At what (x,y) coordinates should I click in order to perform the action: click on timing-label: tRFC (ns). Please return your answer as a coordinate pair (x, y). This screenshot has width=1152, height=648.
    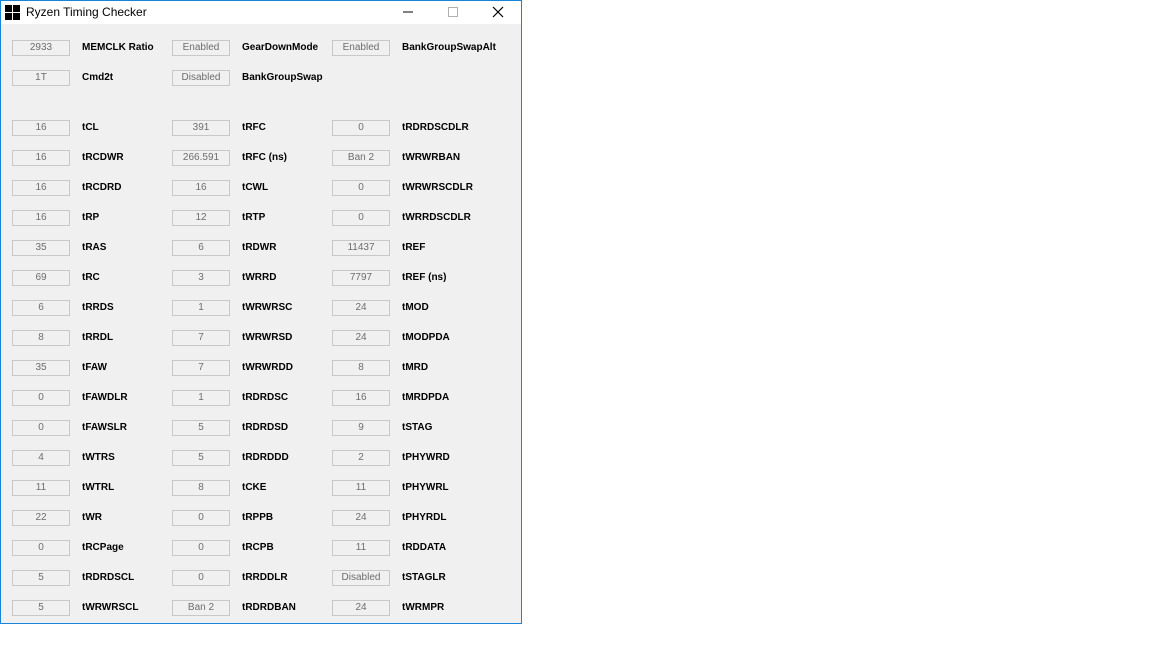
    Looking at the image, I should click on (264, 157).